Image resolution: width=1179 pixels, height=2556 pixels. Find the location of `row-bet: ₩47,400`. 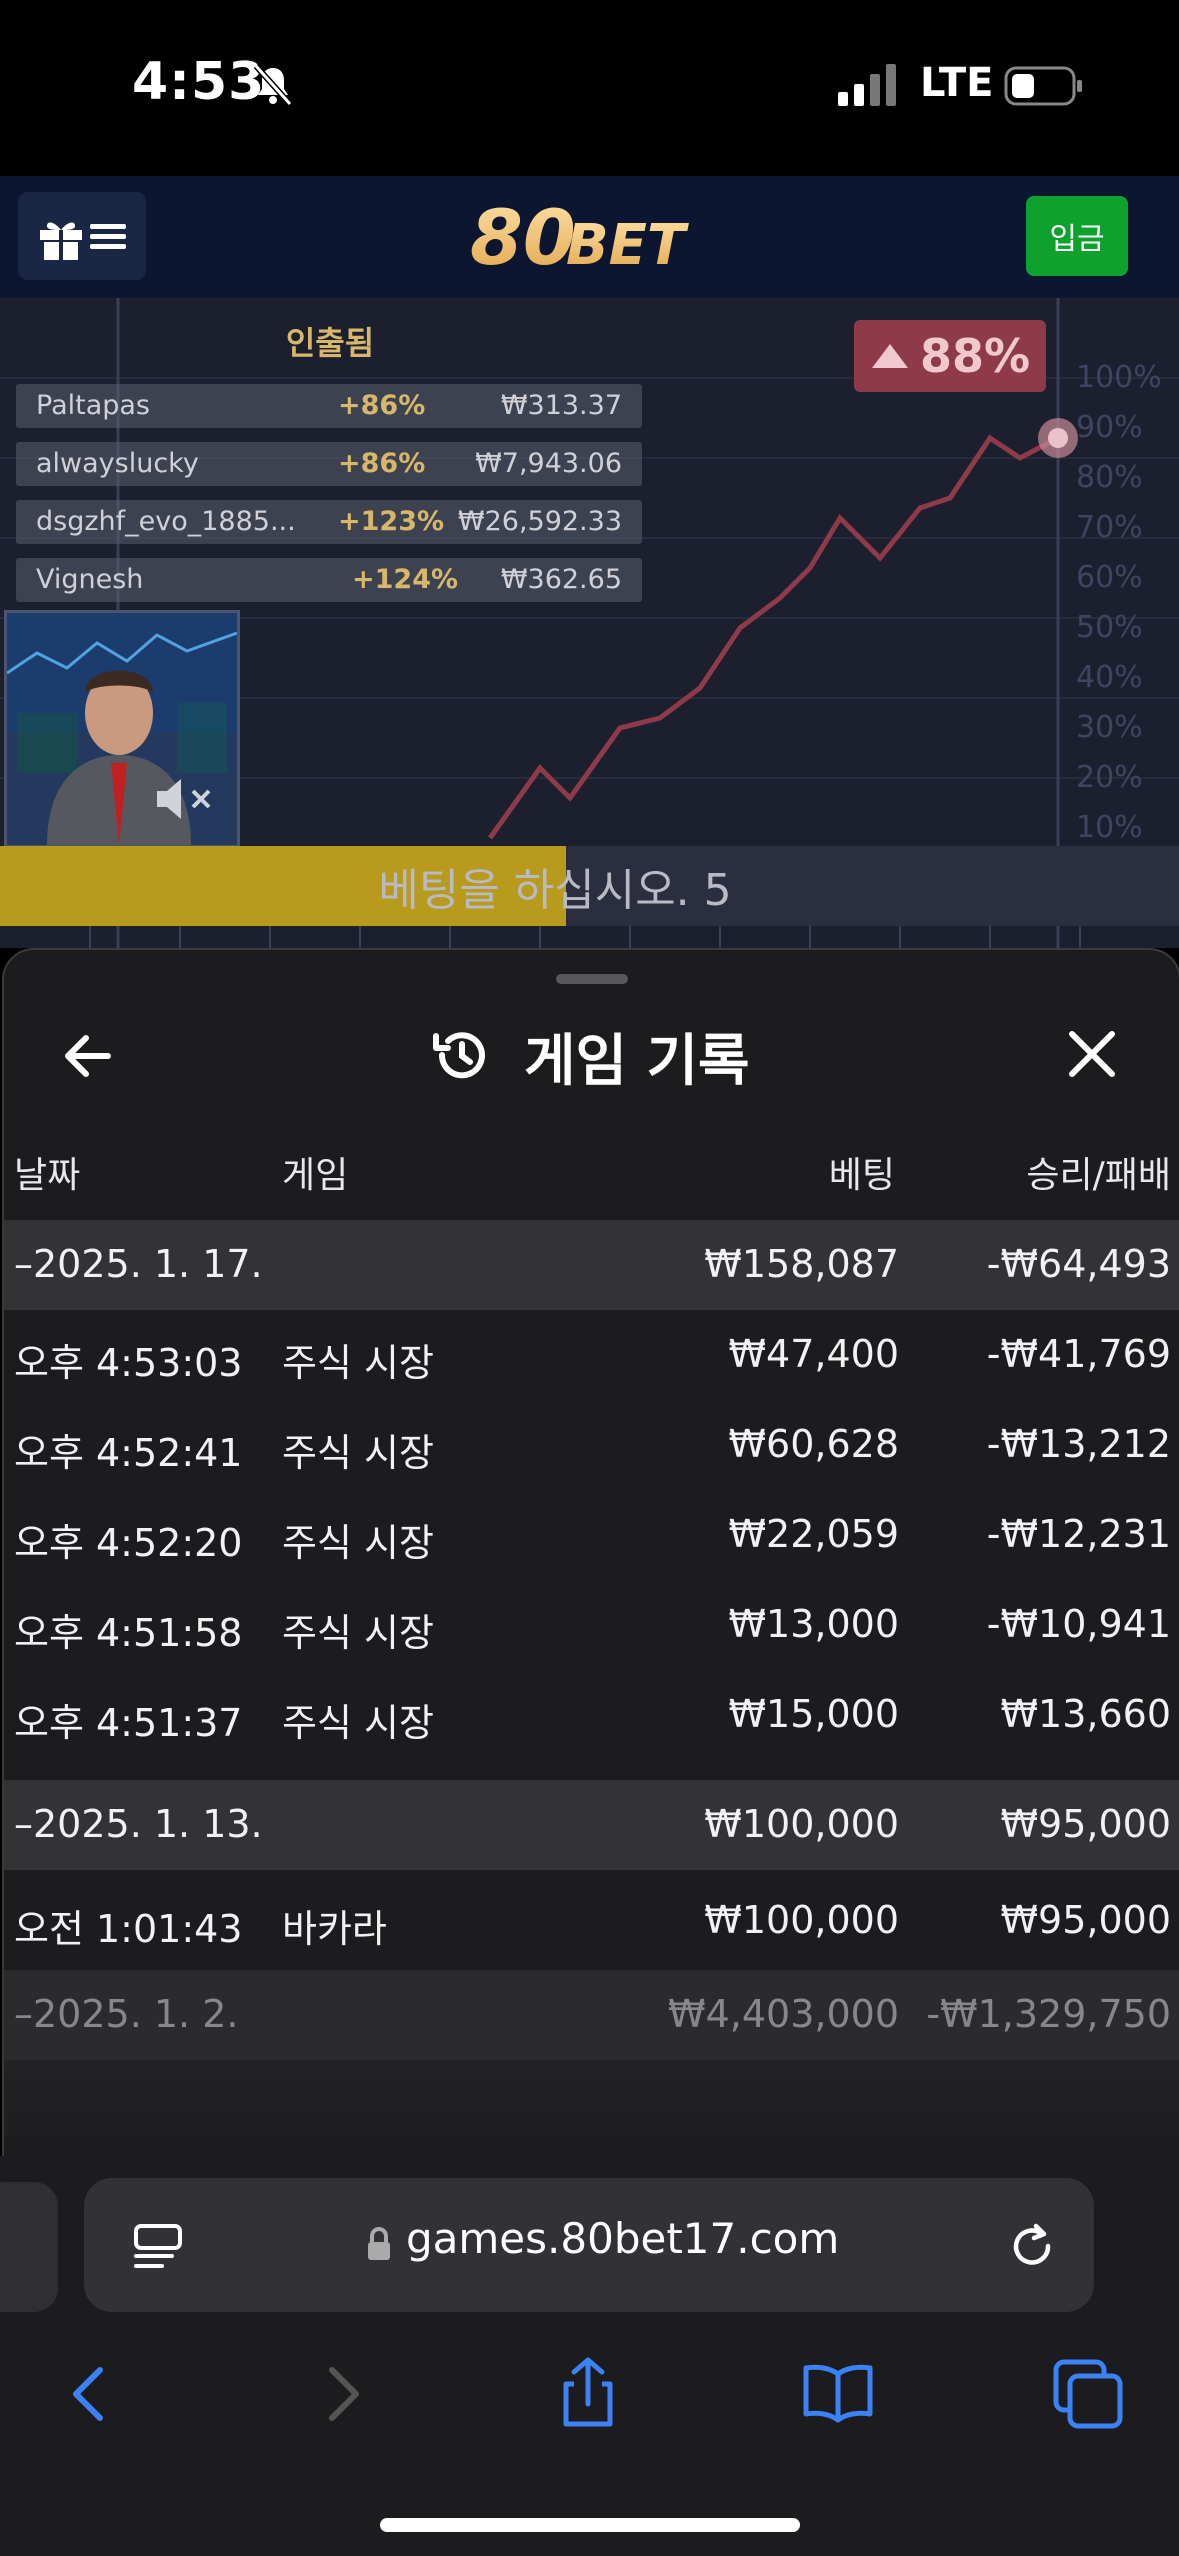

row-bet: ₩47,400 is located at coordinates (813, 1354).